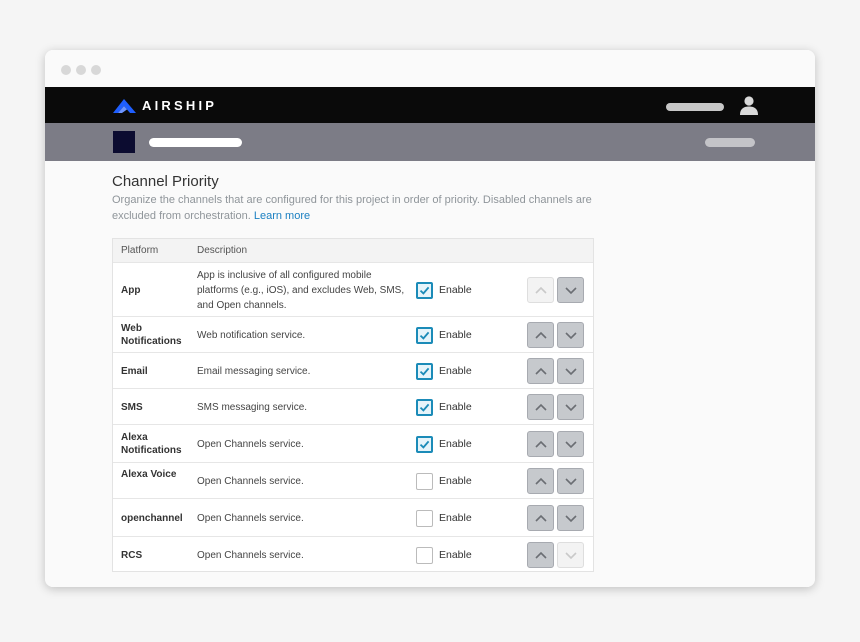 The image size is (860, 642). Describe the element at coordinates (730, 142) in the screenshot. I see `project-action-placeholder` at that location.